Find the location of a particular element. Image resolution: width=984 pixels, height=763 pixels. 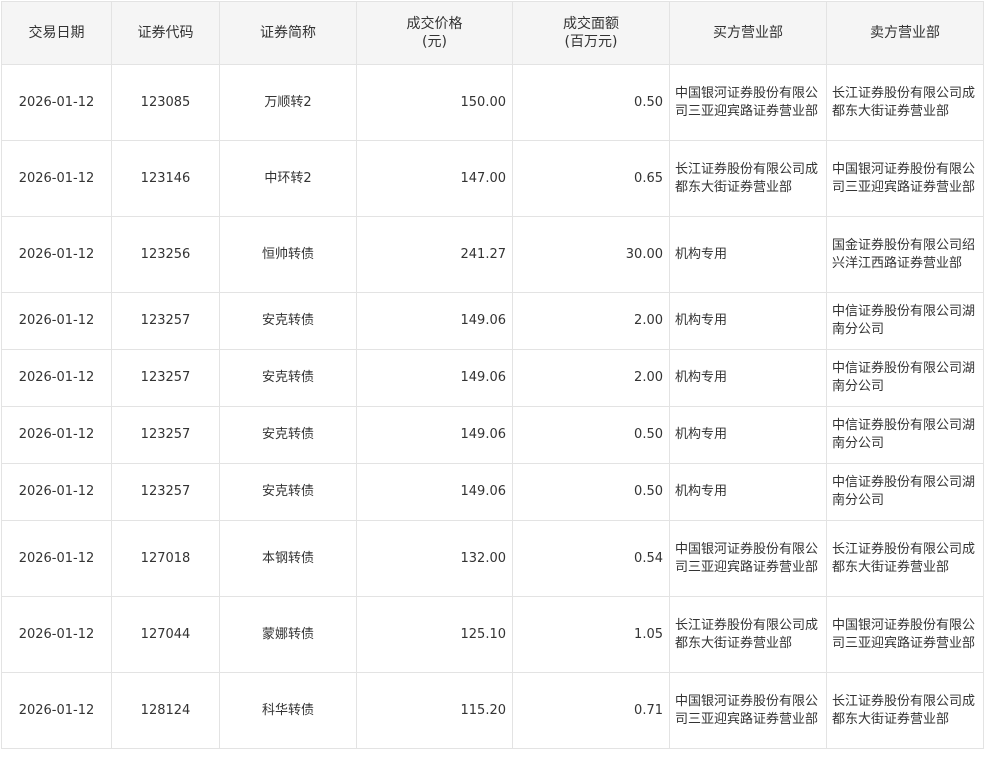

cell-security-name: 万顺转2 is located at coordinates (288, 102).